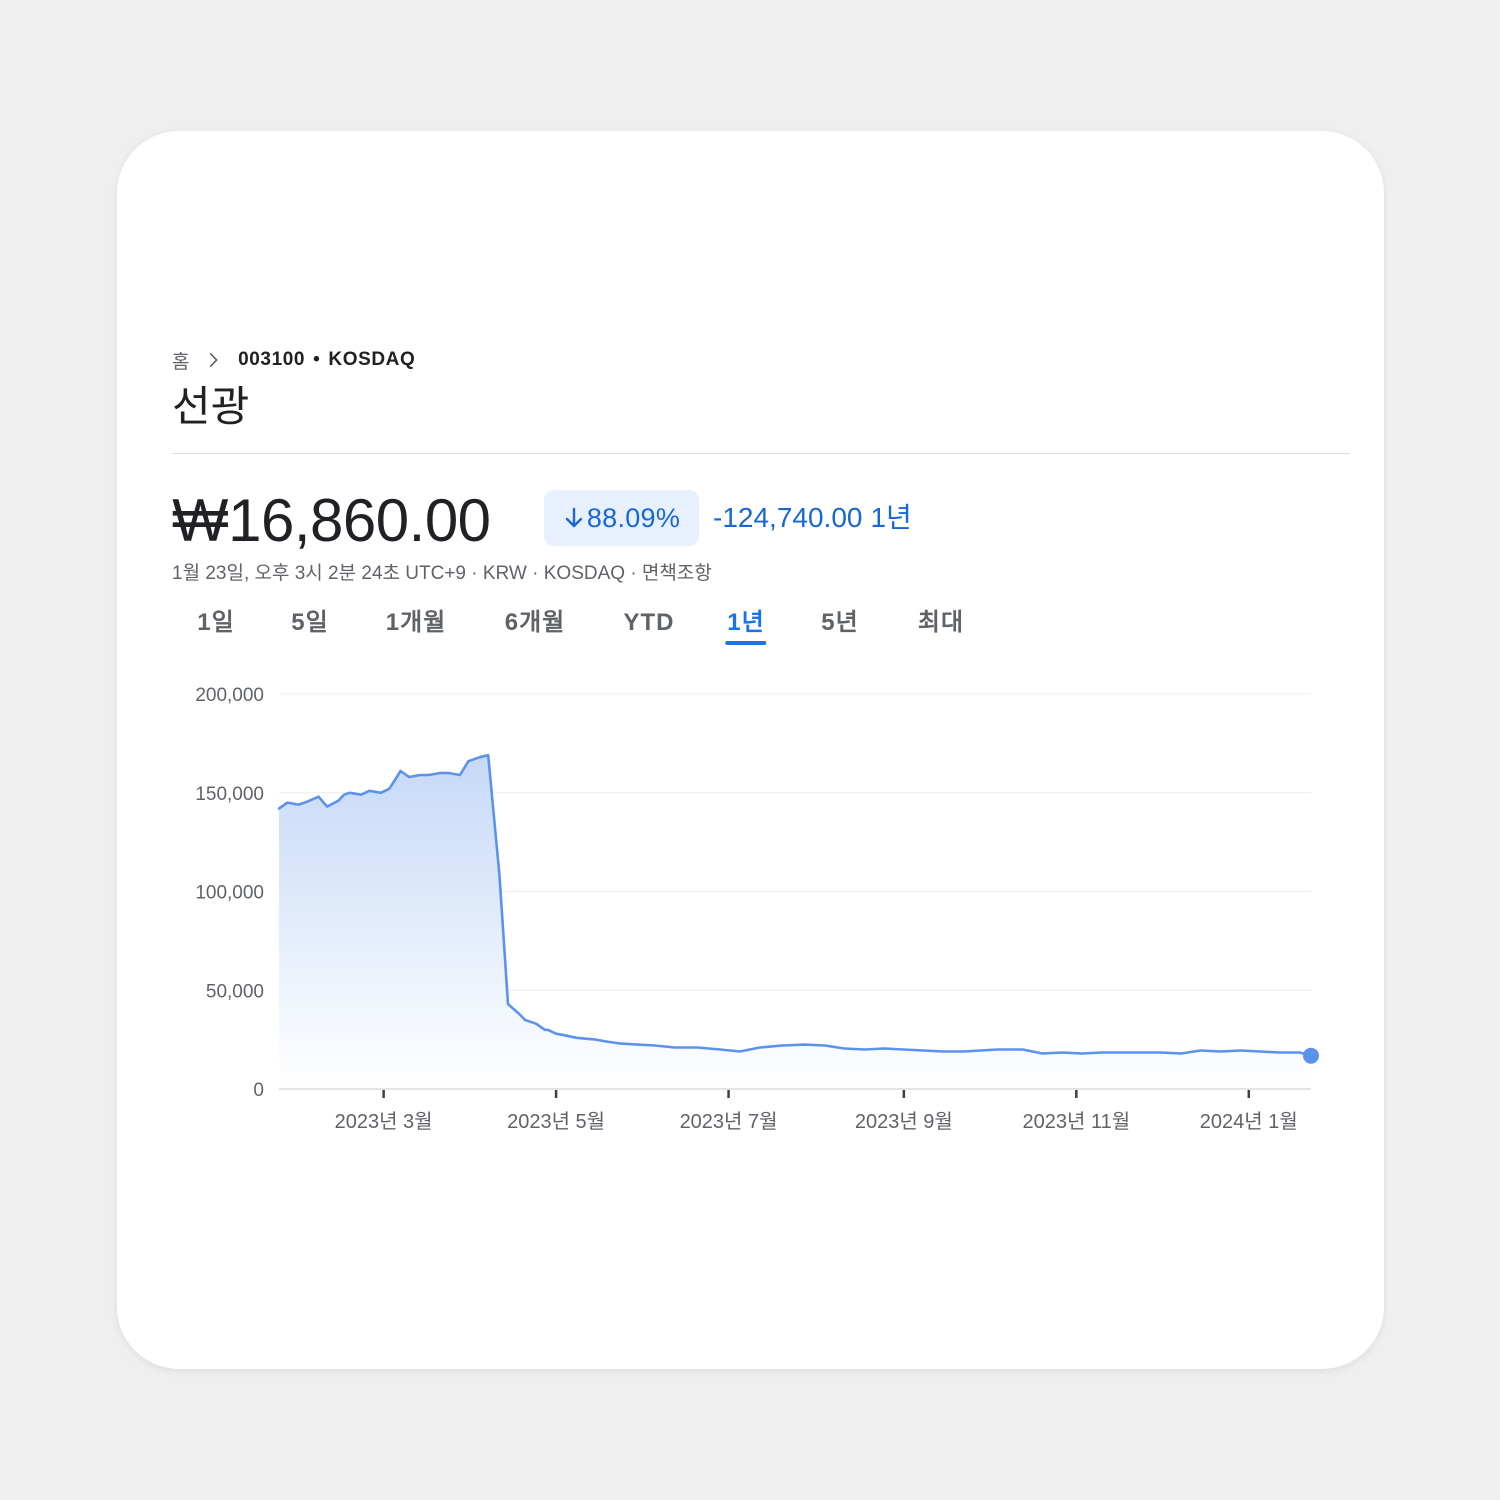 This screenshot has width=1500, height=1500. Describe the element at coordinates (556, 1121) in the screenshot. I see `x-tick-label: 2023년 5월` at that location.